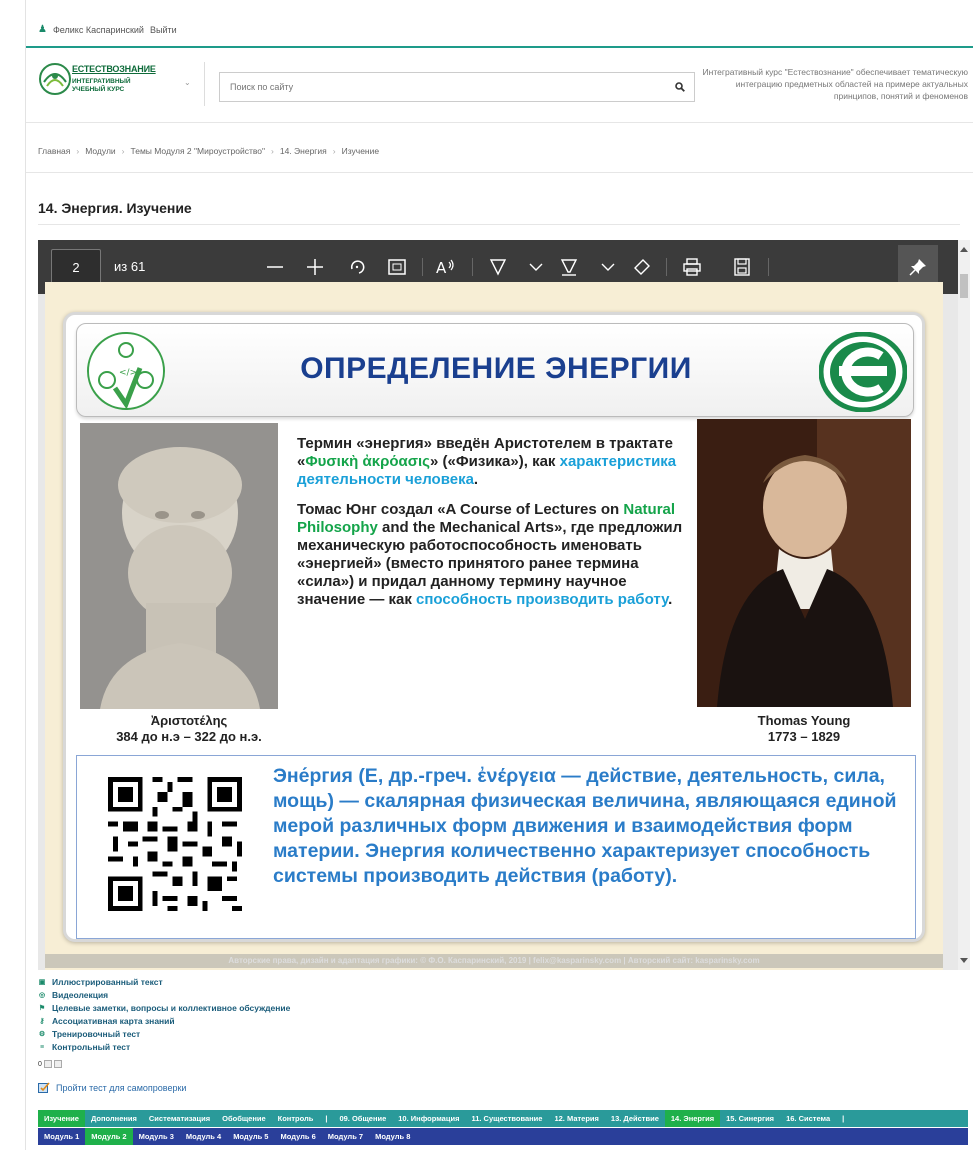 Image resolution: width=974 pixels, height=1150 pixels. I want to click on list-item: ▣ Иллюстрированный текст, so click(164, 982).